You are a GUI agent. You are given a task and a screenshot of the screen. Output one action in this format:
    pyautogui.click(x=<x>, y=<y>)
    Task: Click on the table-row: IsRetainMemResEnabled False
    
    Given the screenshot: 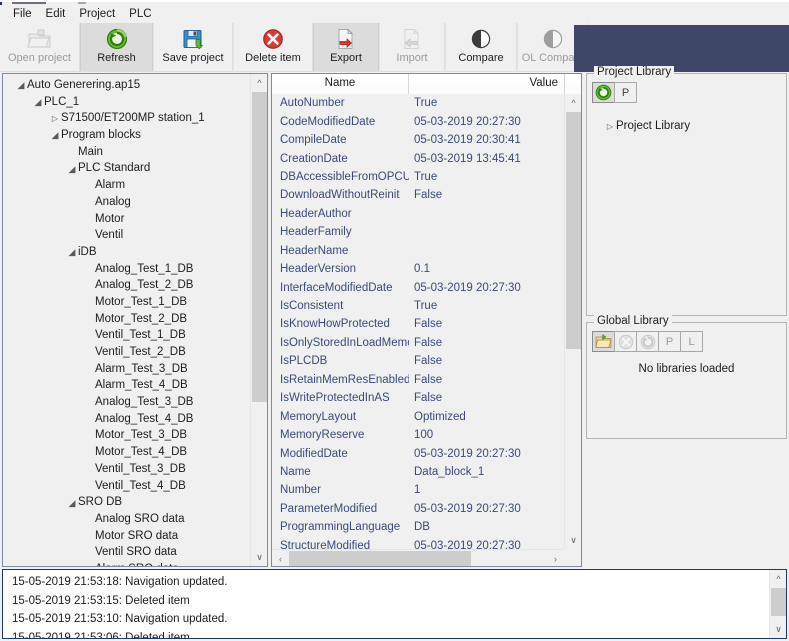 What is the action you would take?
    pyautogui.click(x=418, y=380)
    